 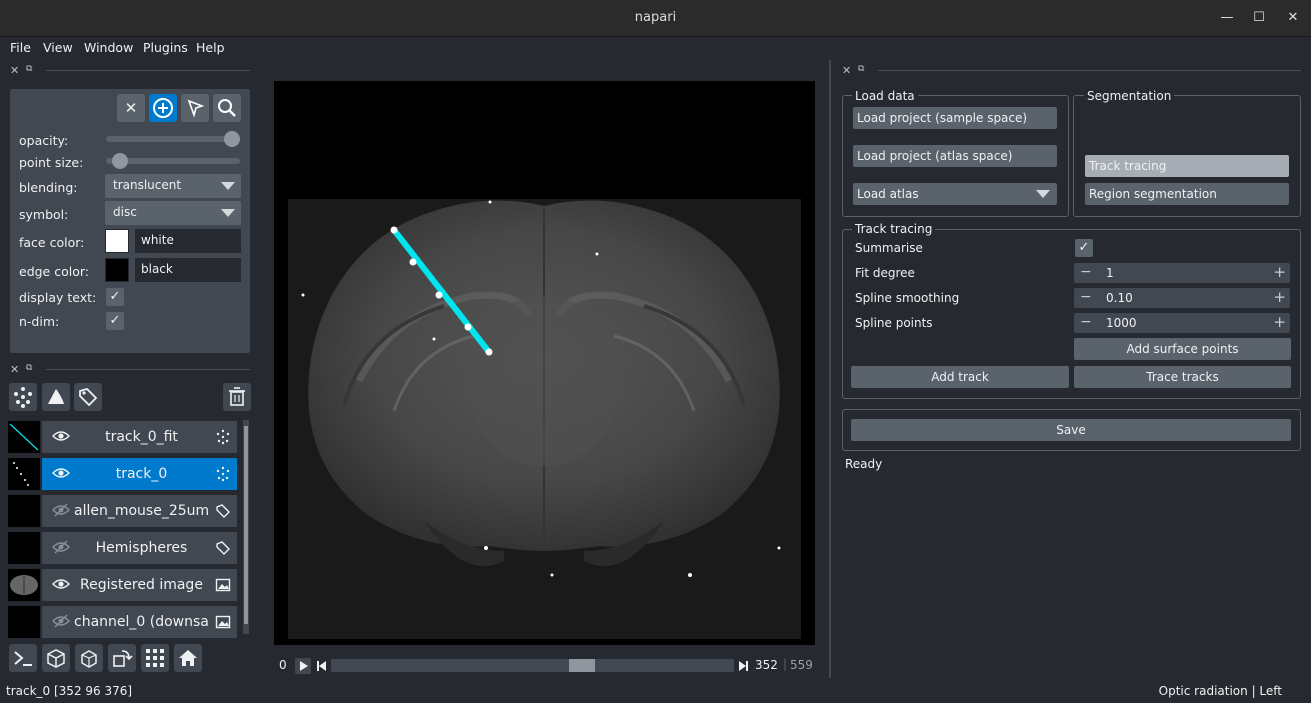 I want to click on tag-icon, so click(x=223, y=511).